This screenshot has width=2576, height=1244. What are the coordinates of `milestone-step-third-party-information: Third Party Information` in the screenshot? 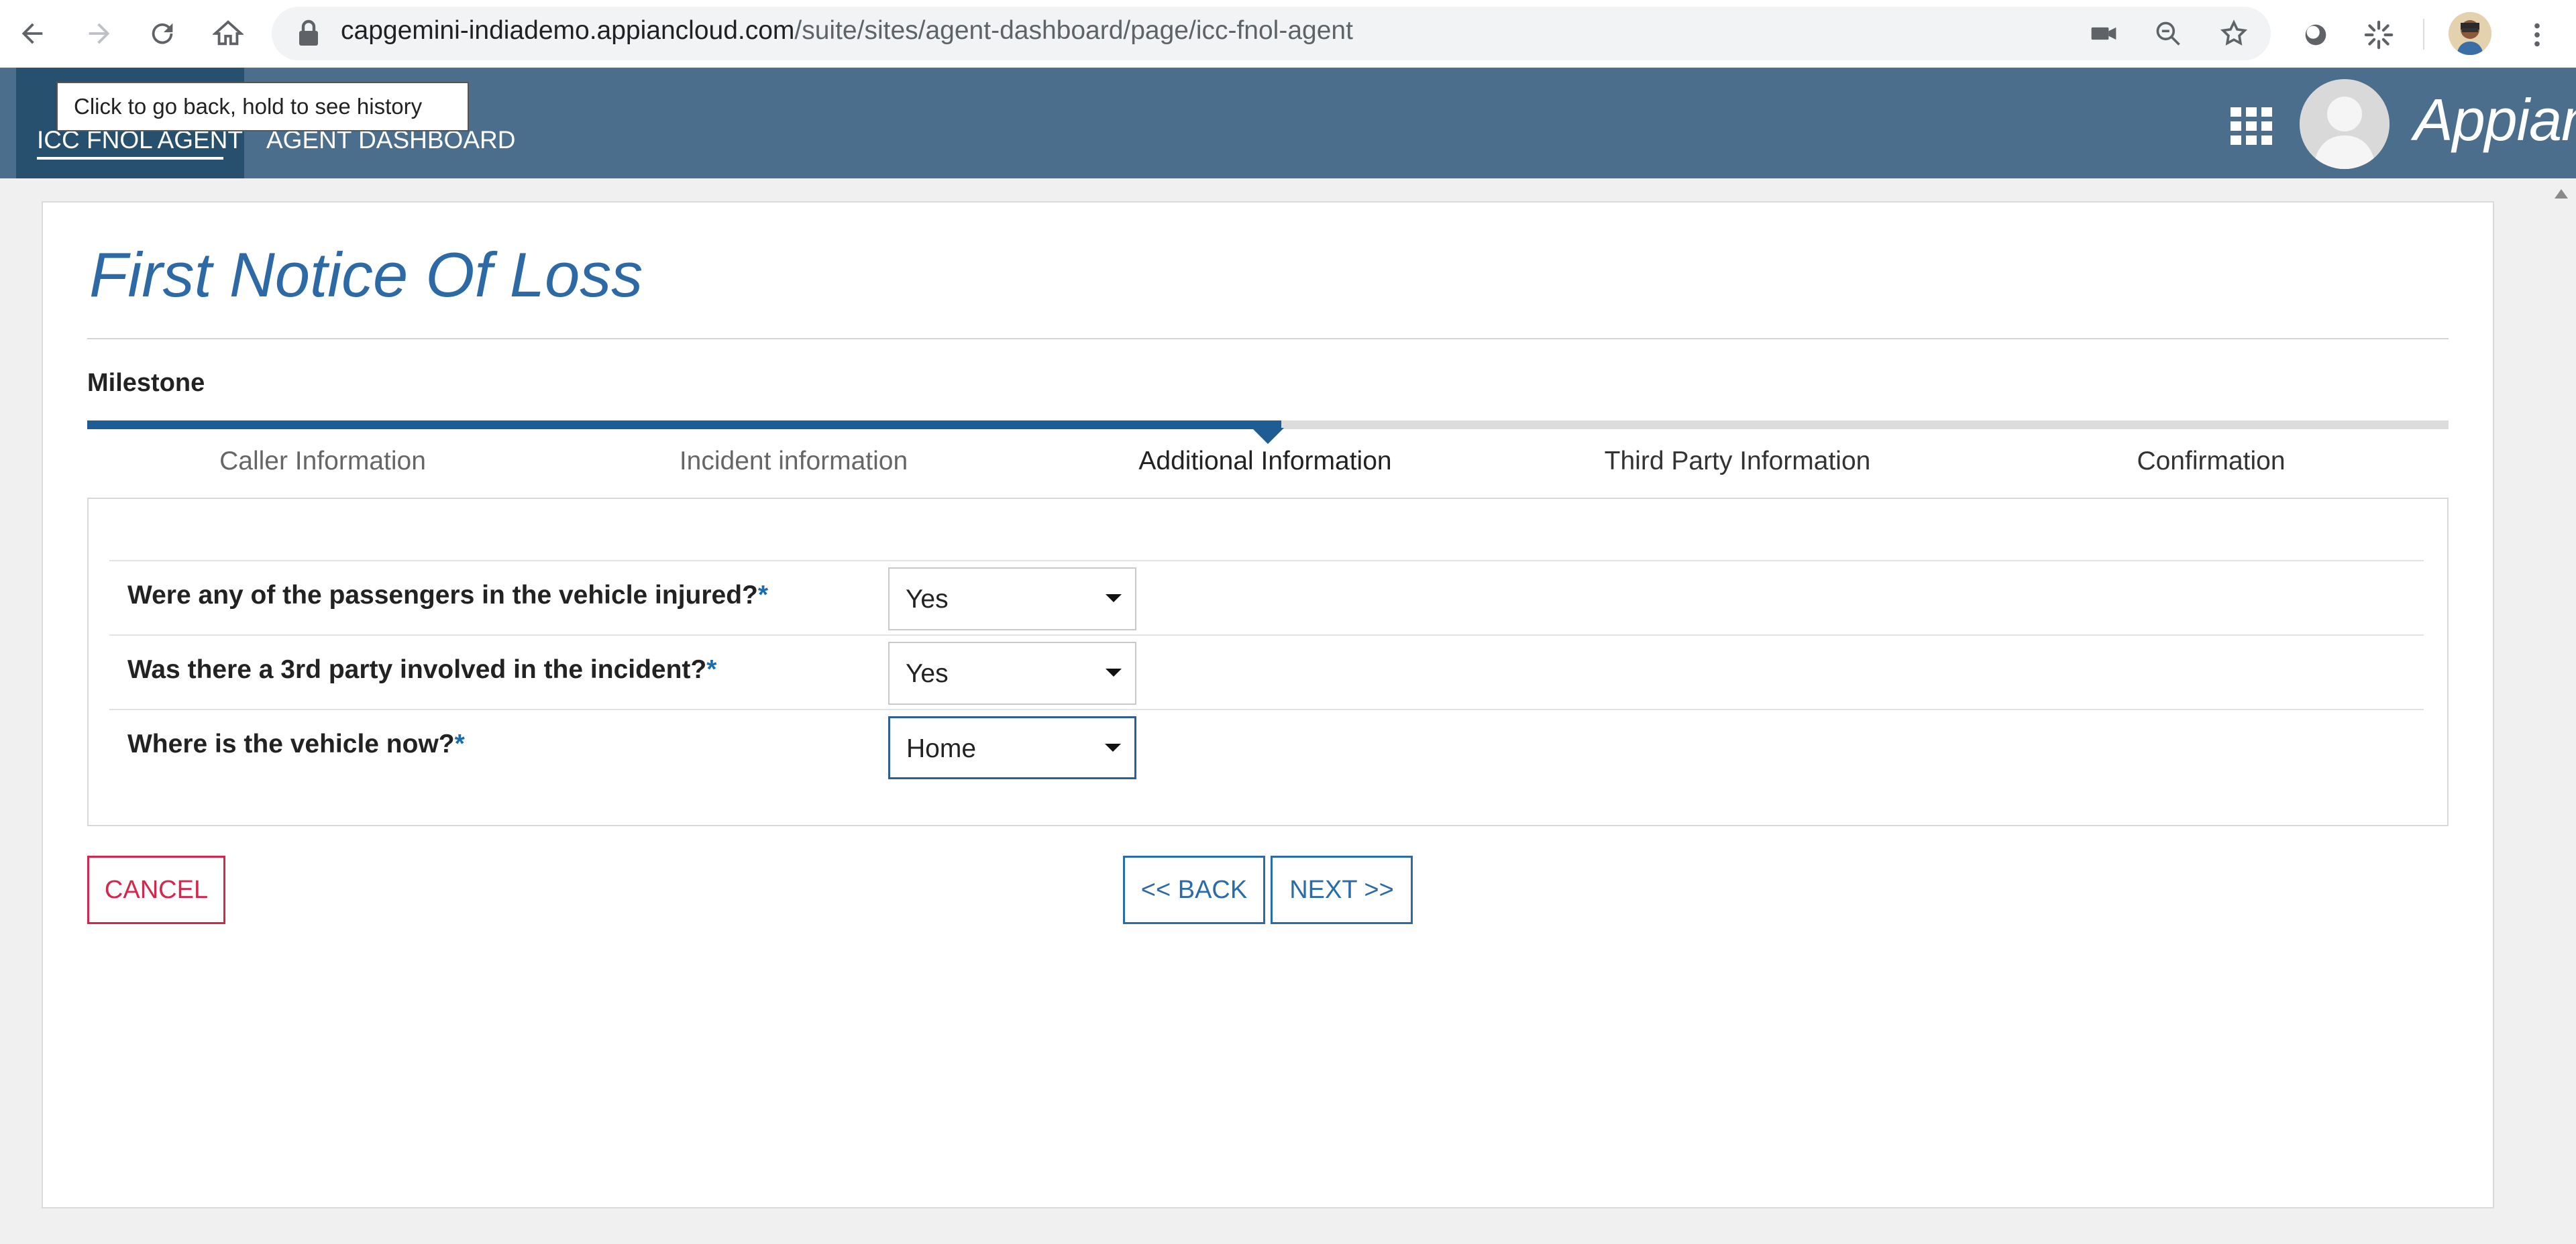 It's located at (1737, 461).